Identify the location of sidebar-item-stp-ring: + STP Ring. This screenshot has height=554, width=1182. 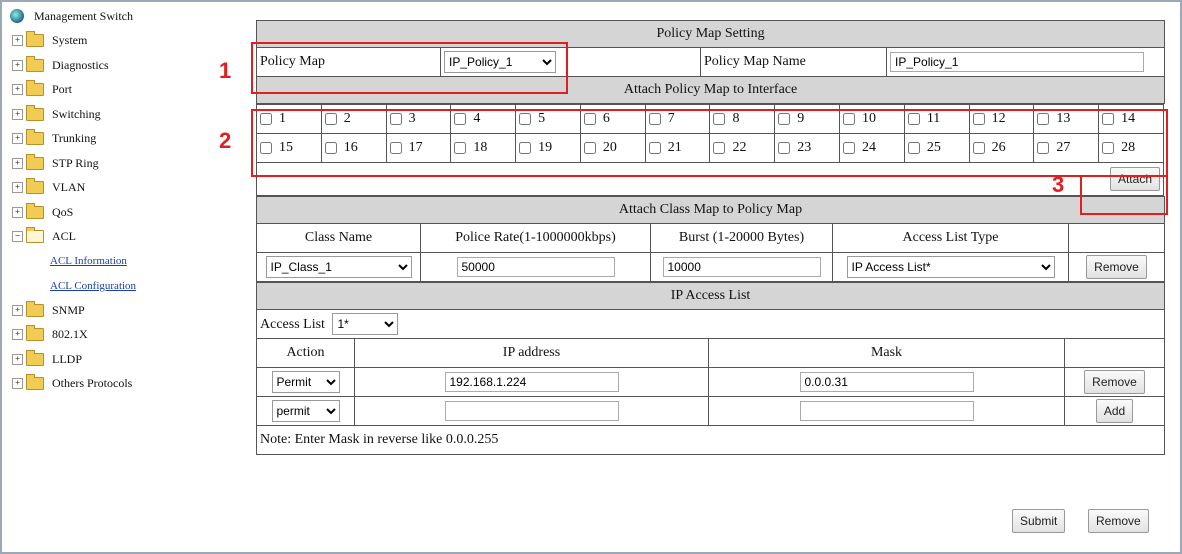
(122, 163).